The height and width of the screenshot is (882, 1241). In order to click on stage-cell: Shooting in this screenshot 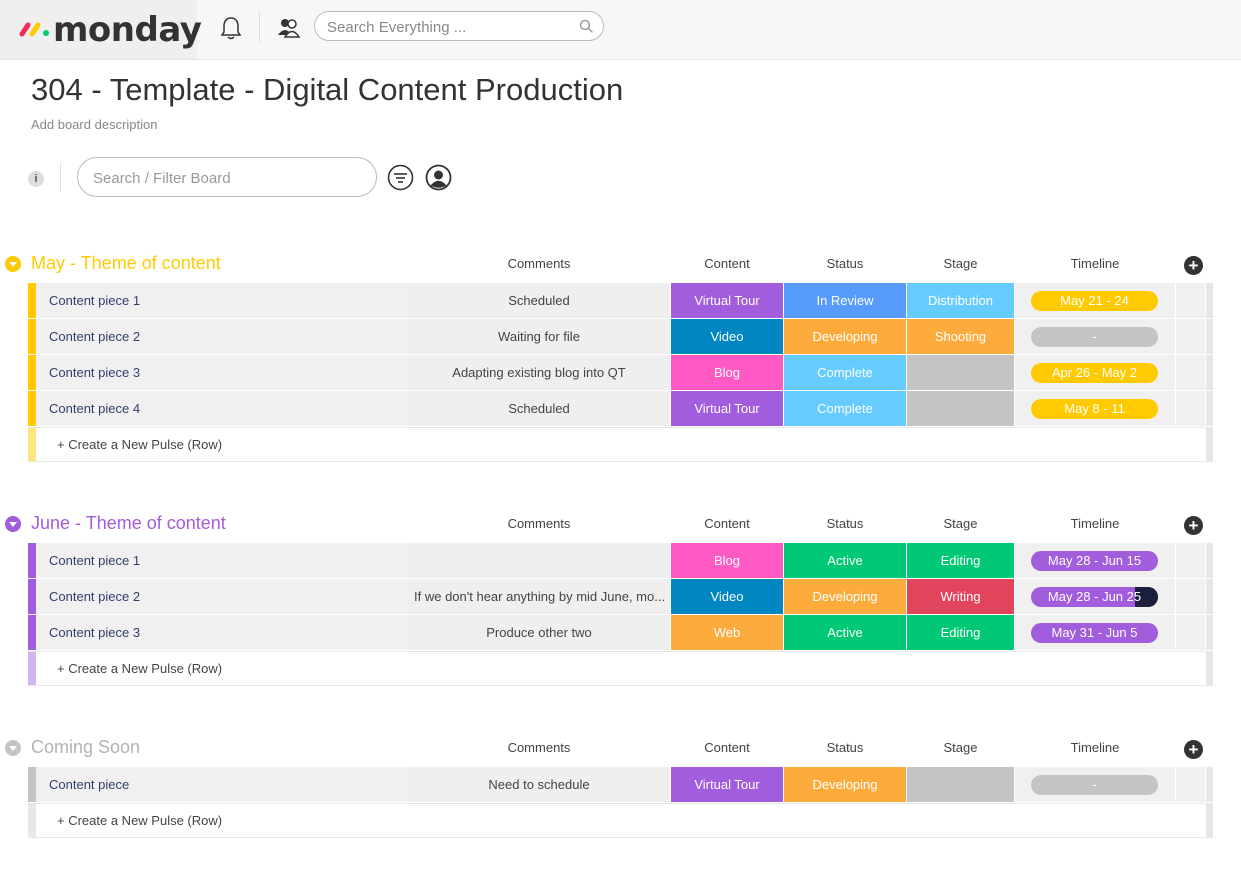, I will do `click(960, 336)`.